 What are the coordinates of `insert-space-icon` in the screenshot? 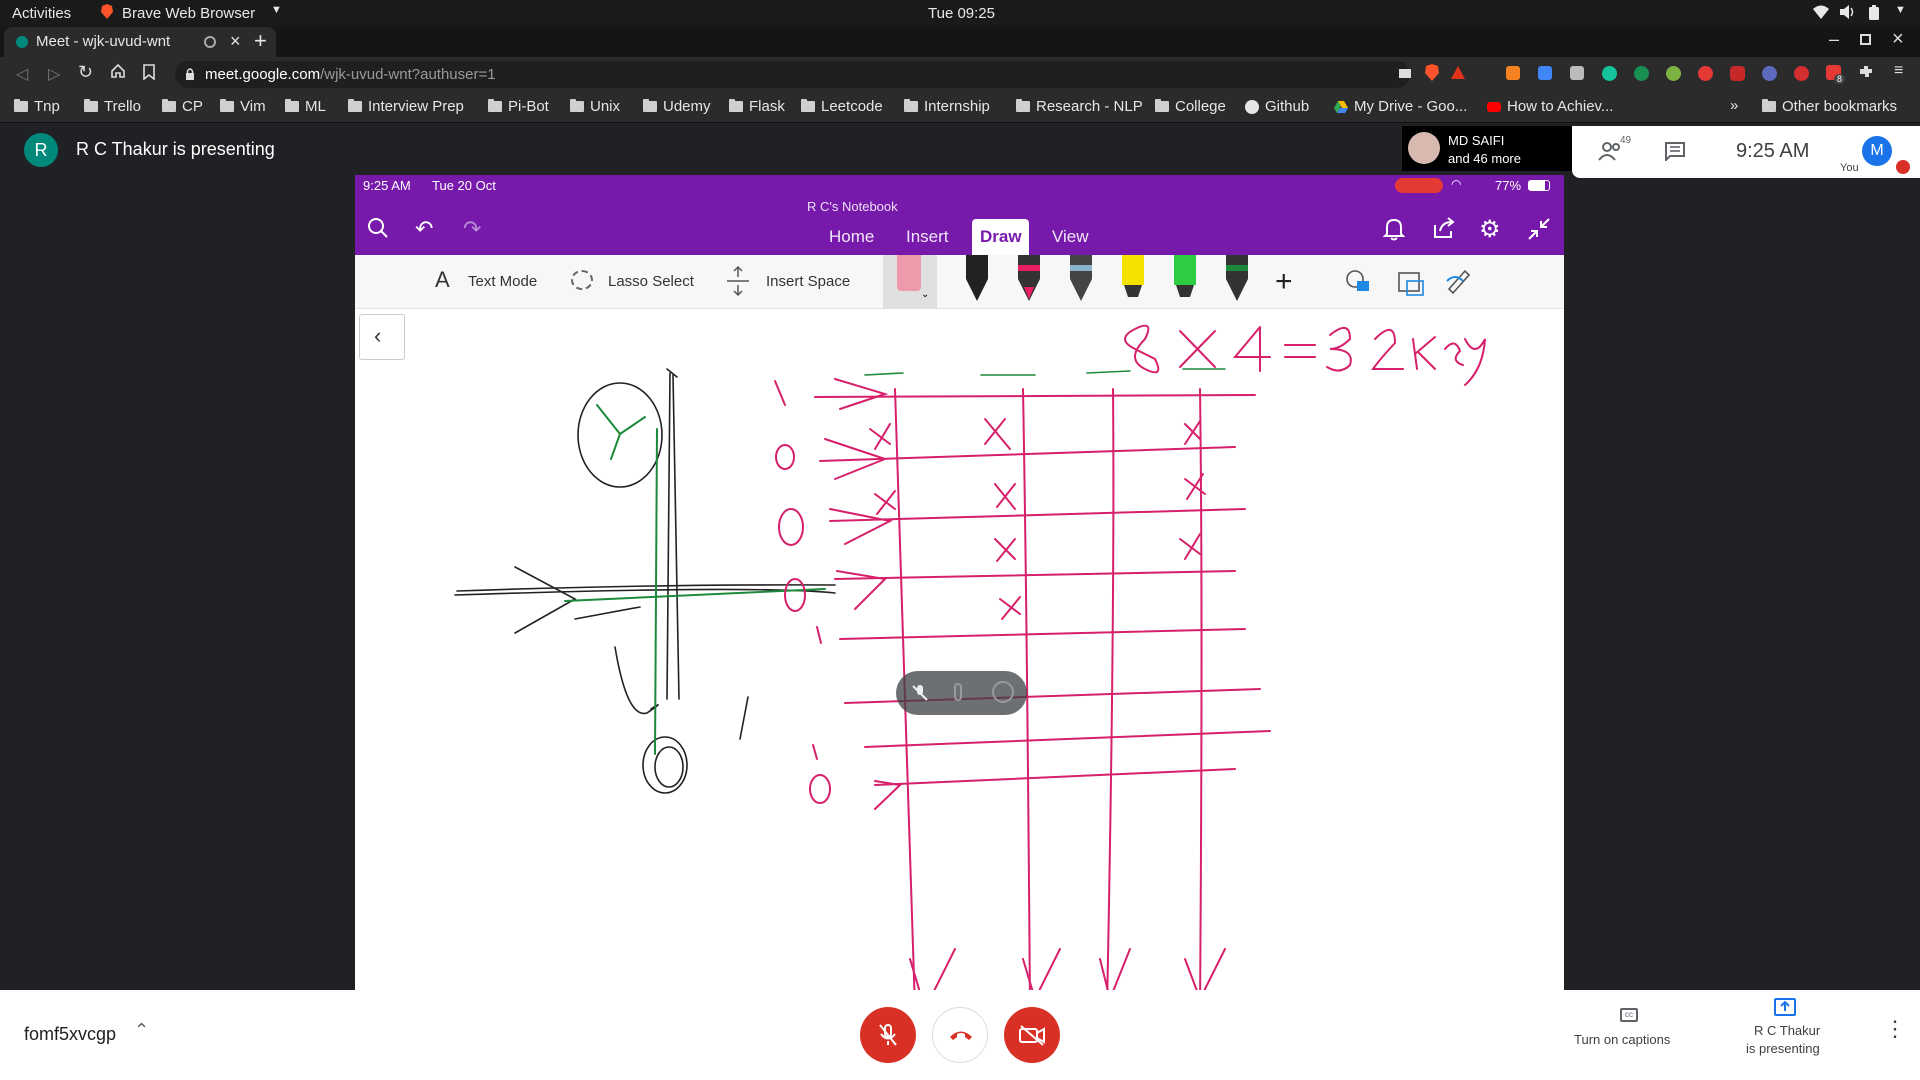 It's located at (738, 281).